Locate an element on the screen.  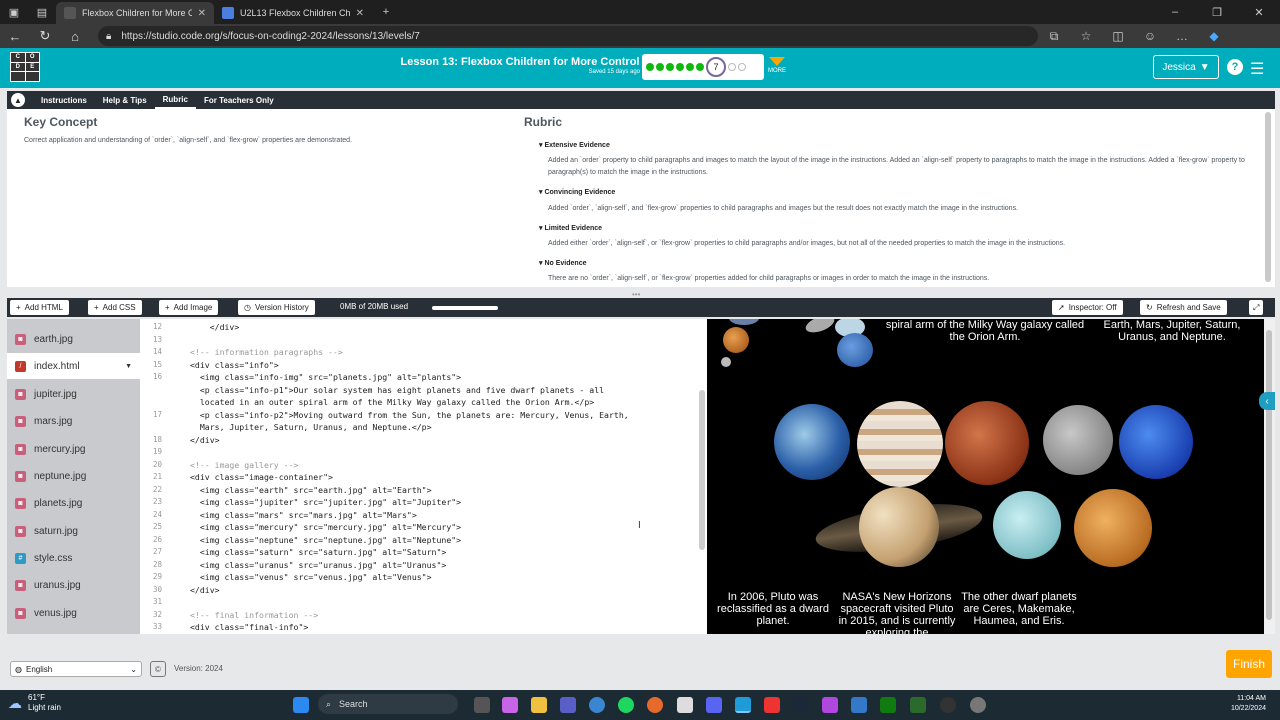
favorites-icon: ☆ is located at coordinates (1086, 36).